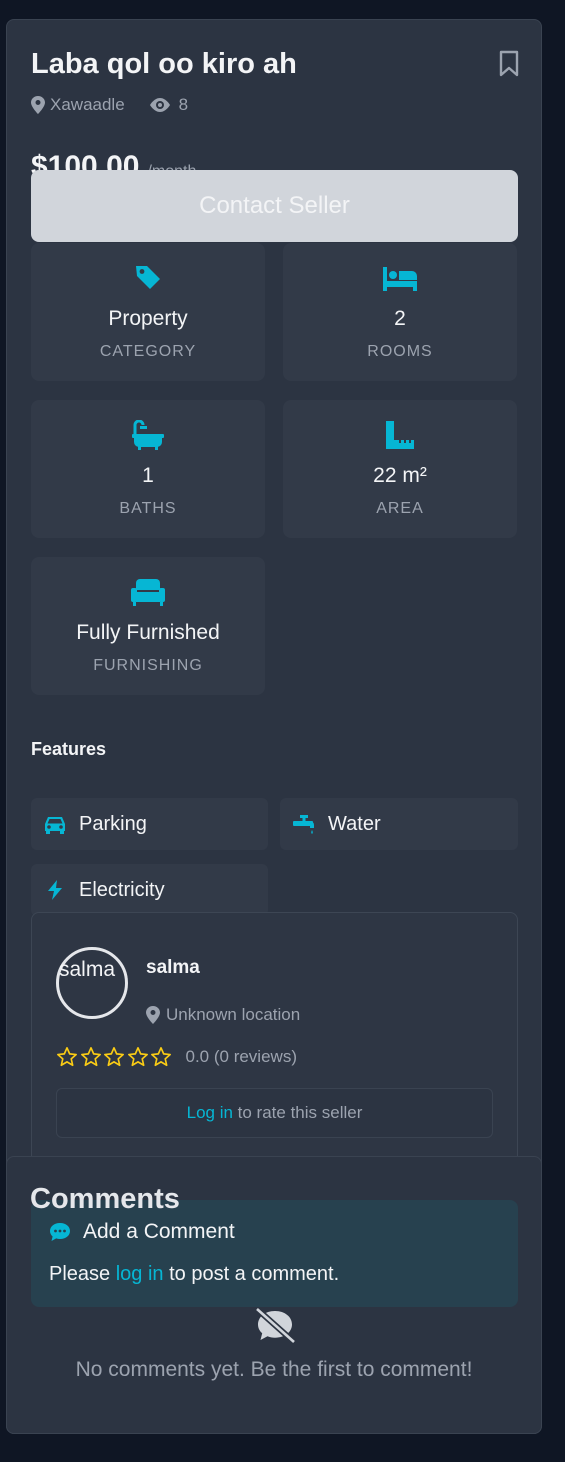 The image size is (565, 1462). What do you see at coordinates (509, 64) in the screenshot?
I see `bookmark-icon` at bounding box center [509, 64].